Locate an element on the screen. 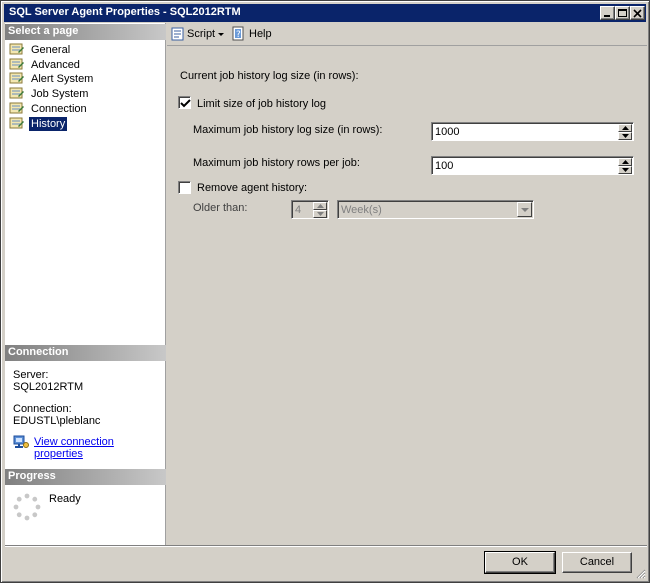  server-label: Server: is located at coordinates (31, 375).